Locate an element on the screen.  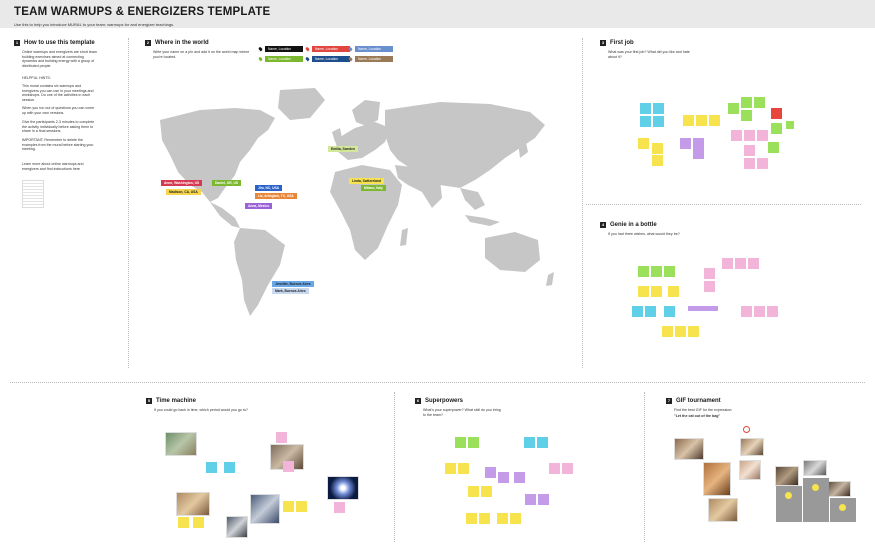
pin-label: Jim, NC, USA is located at coordinates (269, 188).